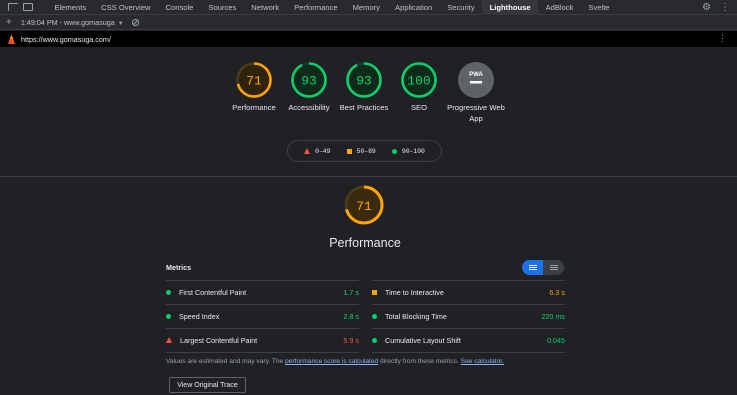 The image size is (737, 395). I want to click on tab-elements: Elements, so click(70, 7).